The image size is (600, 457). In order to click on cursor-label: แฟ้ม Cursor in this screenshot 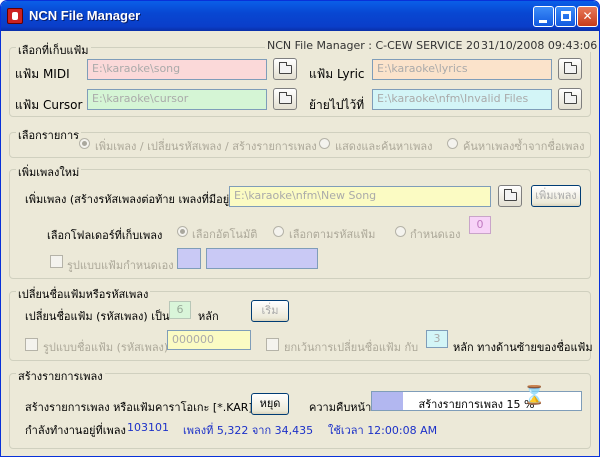, I will do `click(49, 105)`.